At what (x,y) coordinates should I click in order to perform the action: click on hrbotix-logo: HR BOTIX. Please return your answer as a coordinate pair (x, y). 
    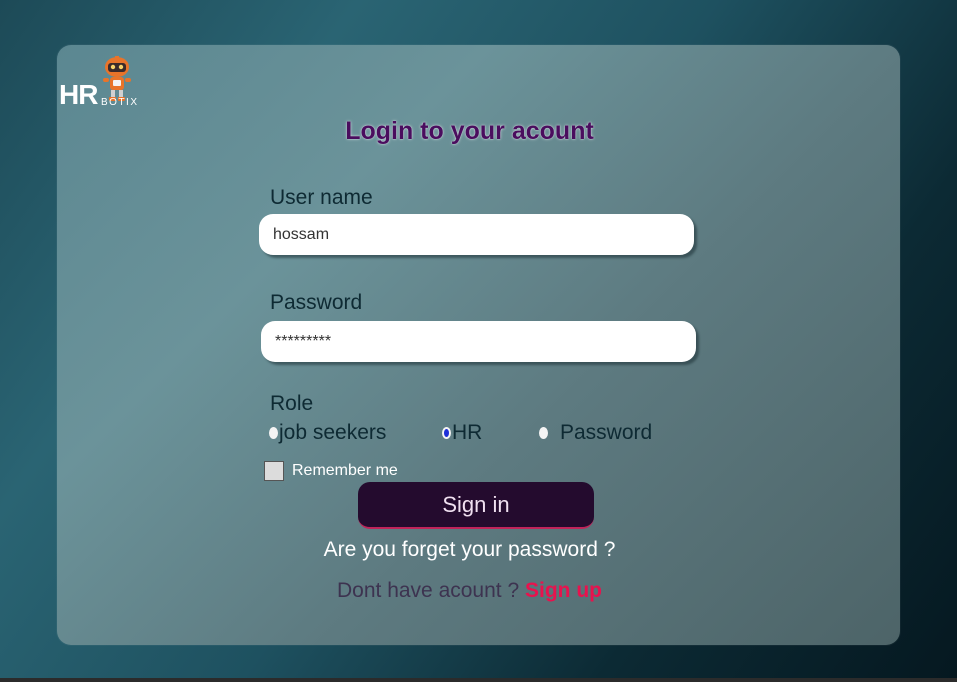
    Looking at the image, I should click on (104, 84).